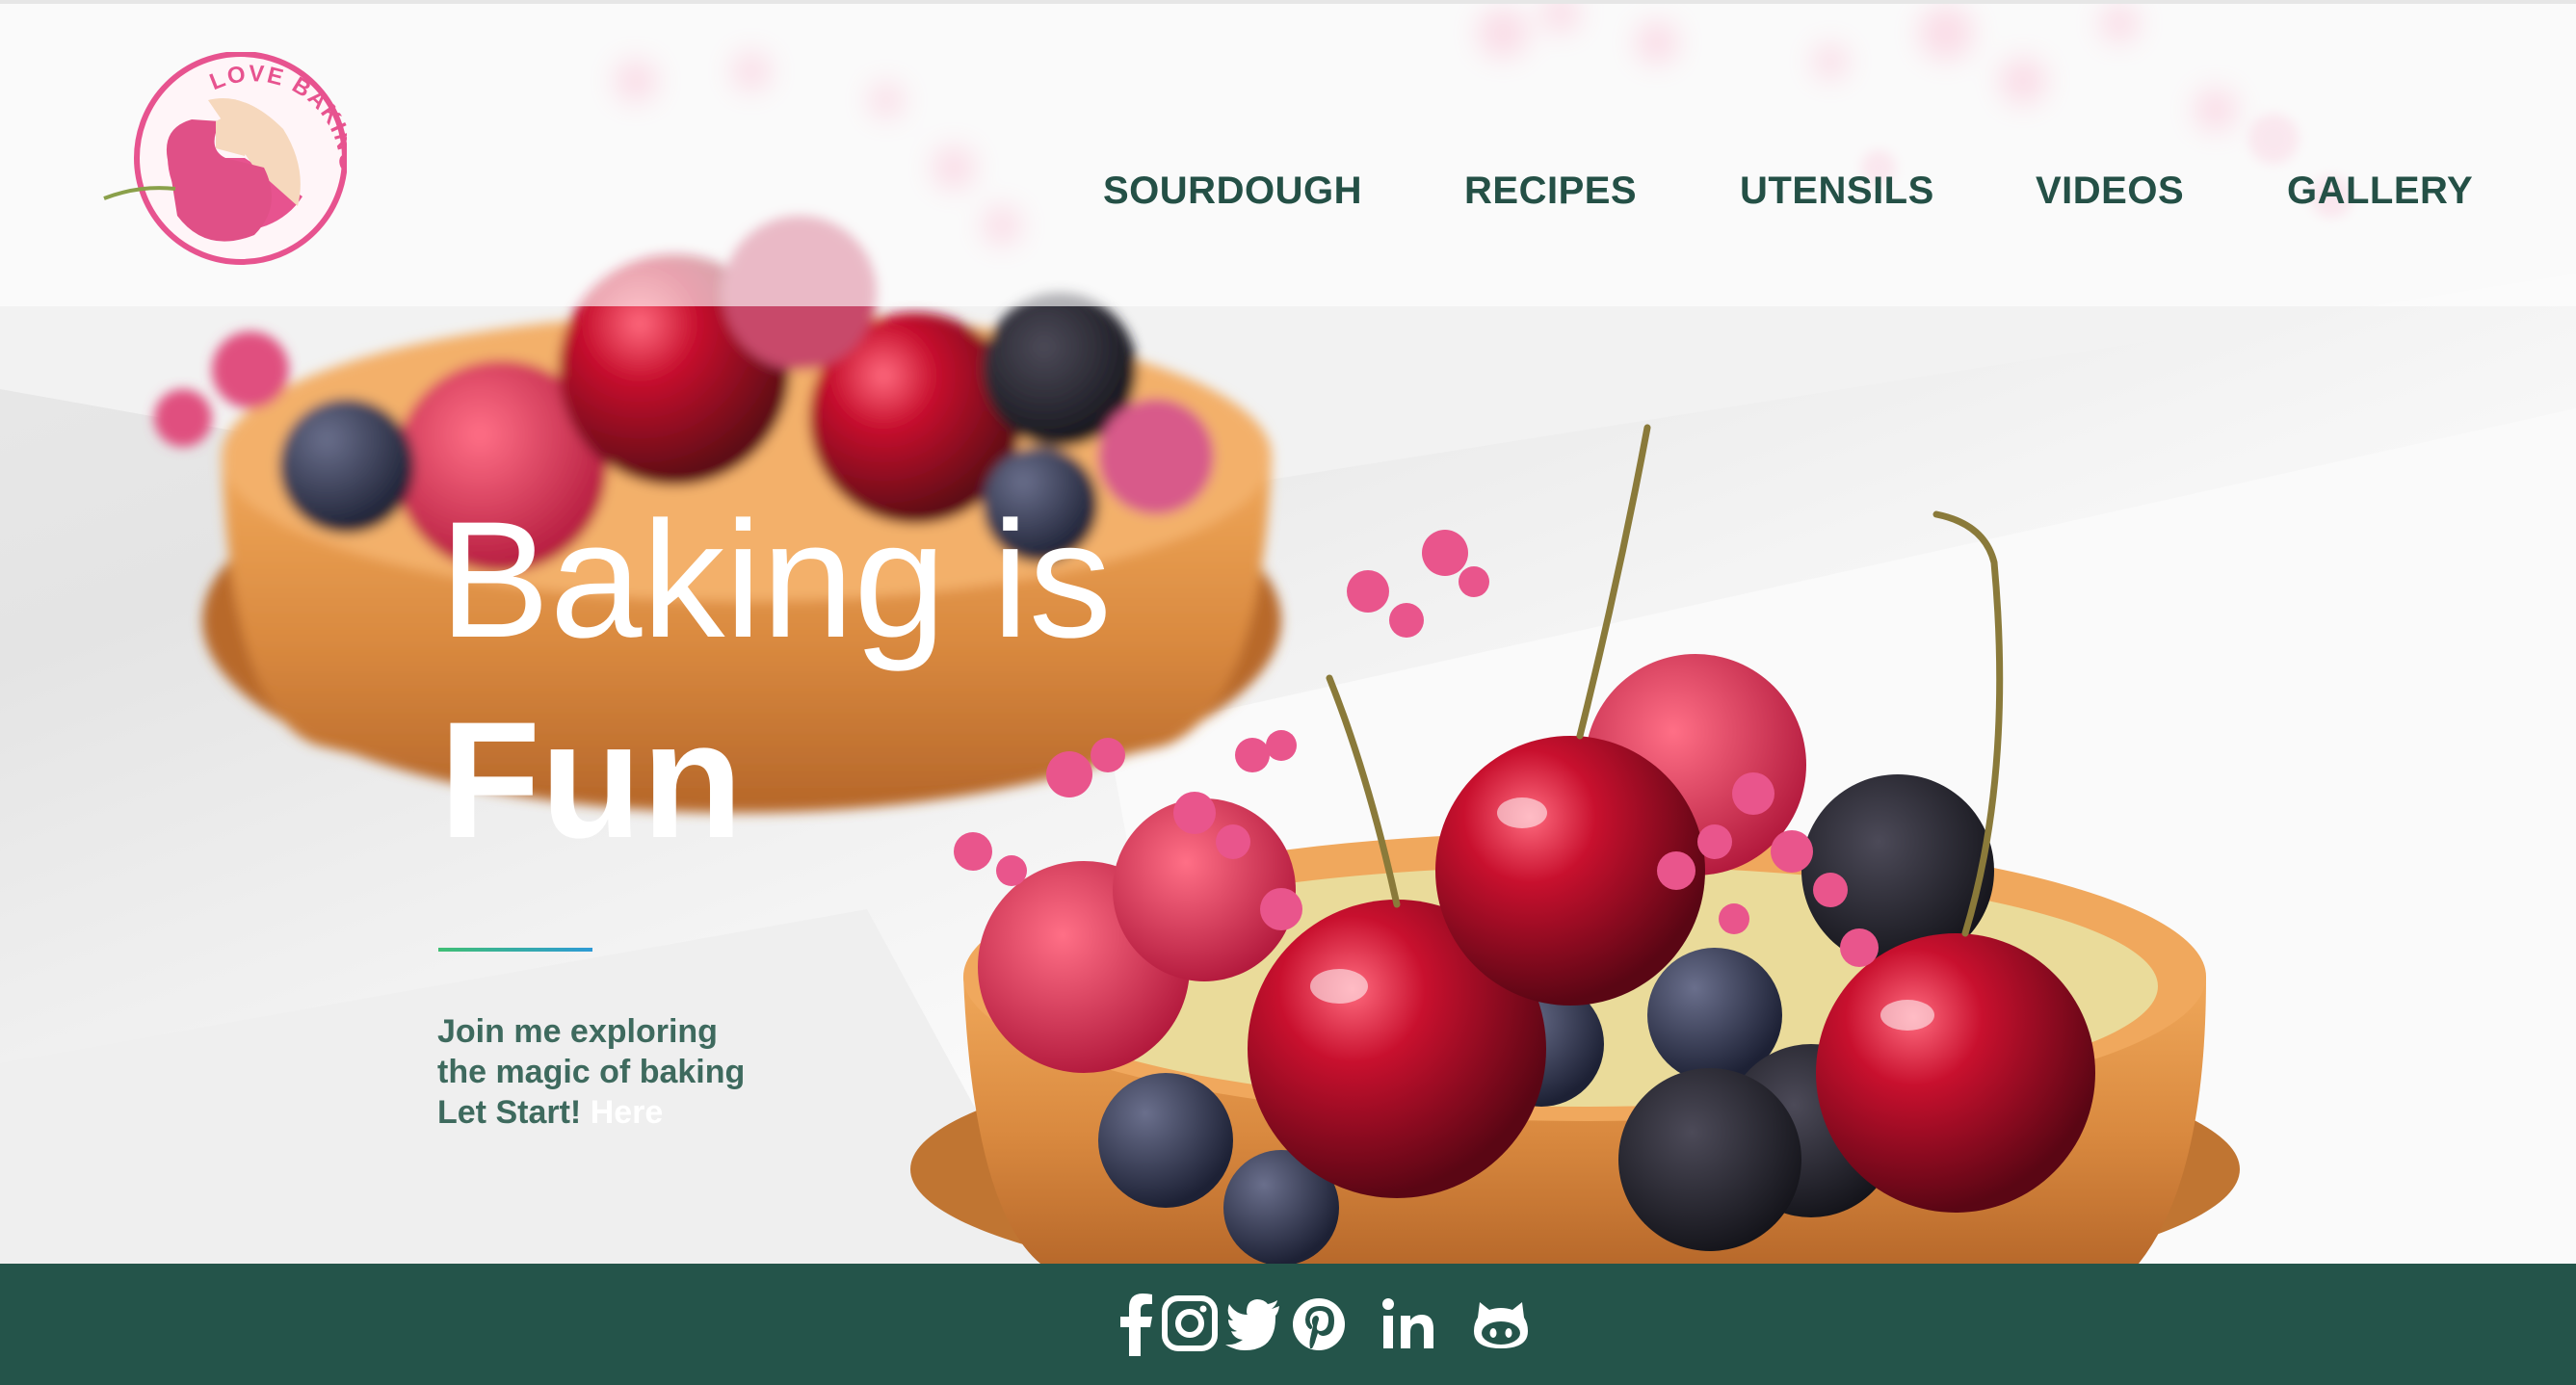 This screenshot has width=2576, height=1385. I want to click on tagline-line-1: Join me exploring, so click(578, 1031).